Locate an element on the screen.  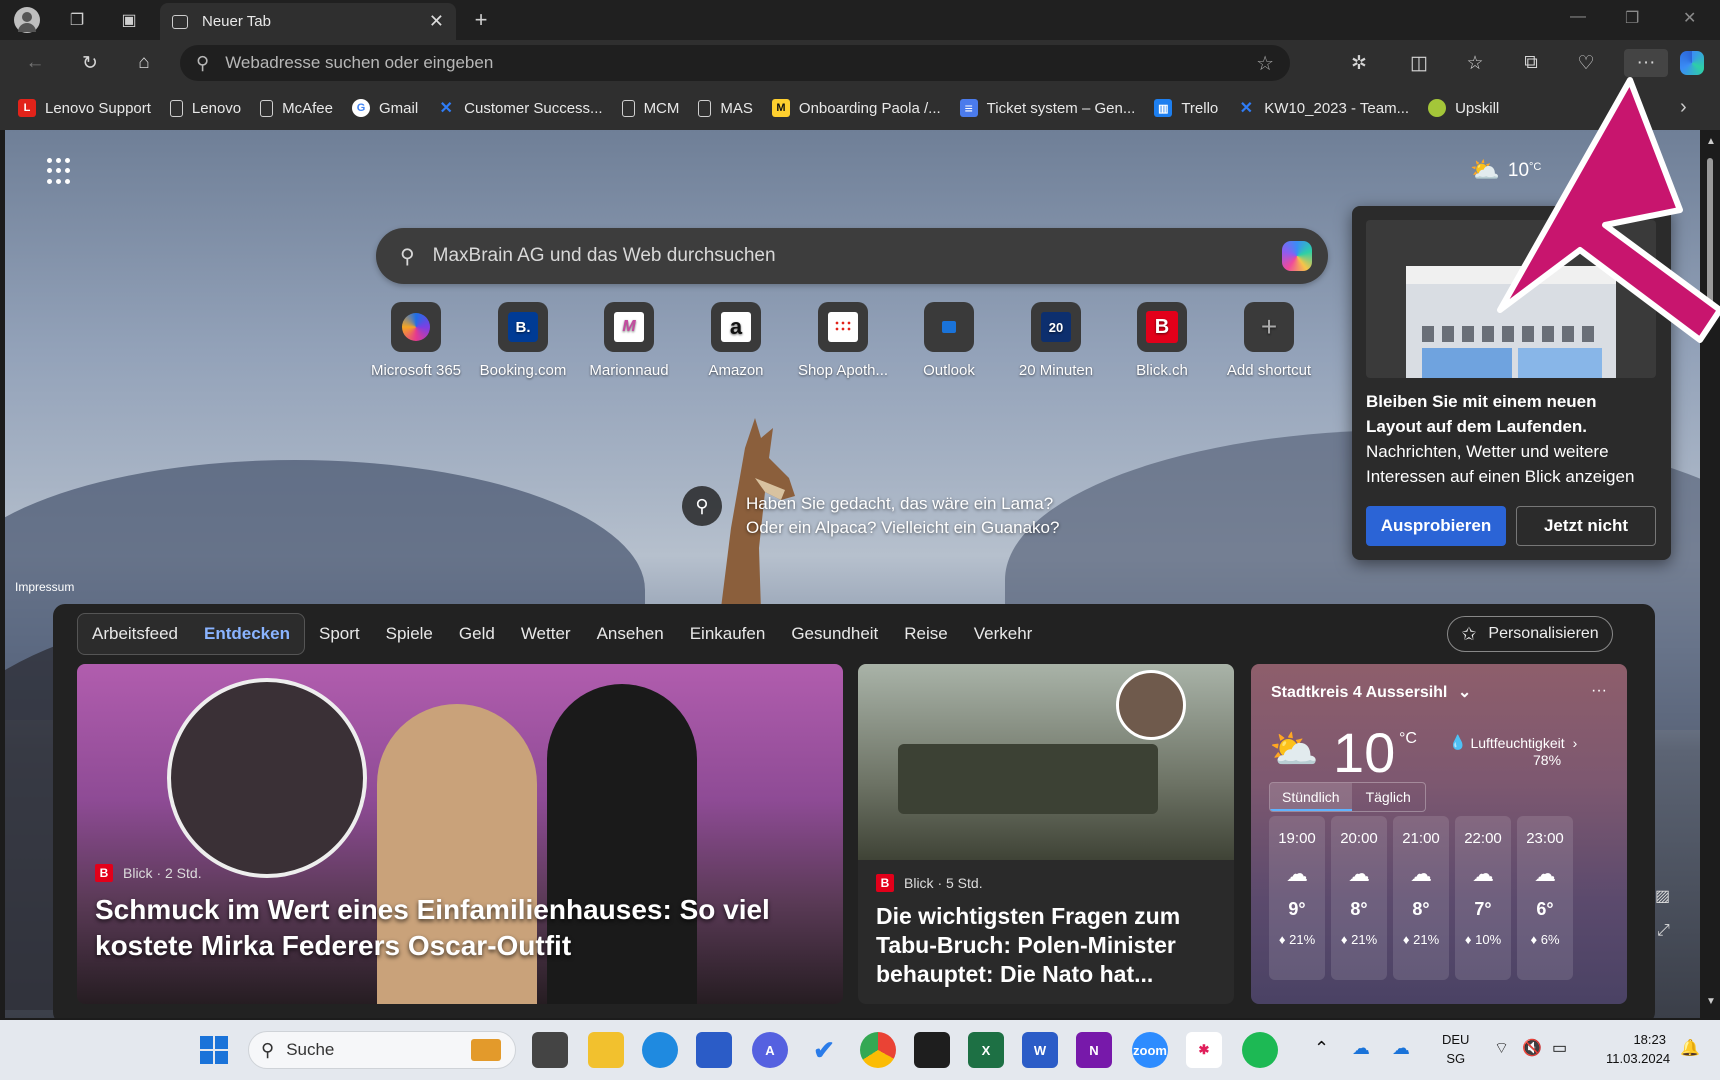
shortcut-booking: B. Booking.com is located at coordinates (523, 340).